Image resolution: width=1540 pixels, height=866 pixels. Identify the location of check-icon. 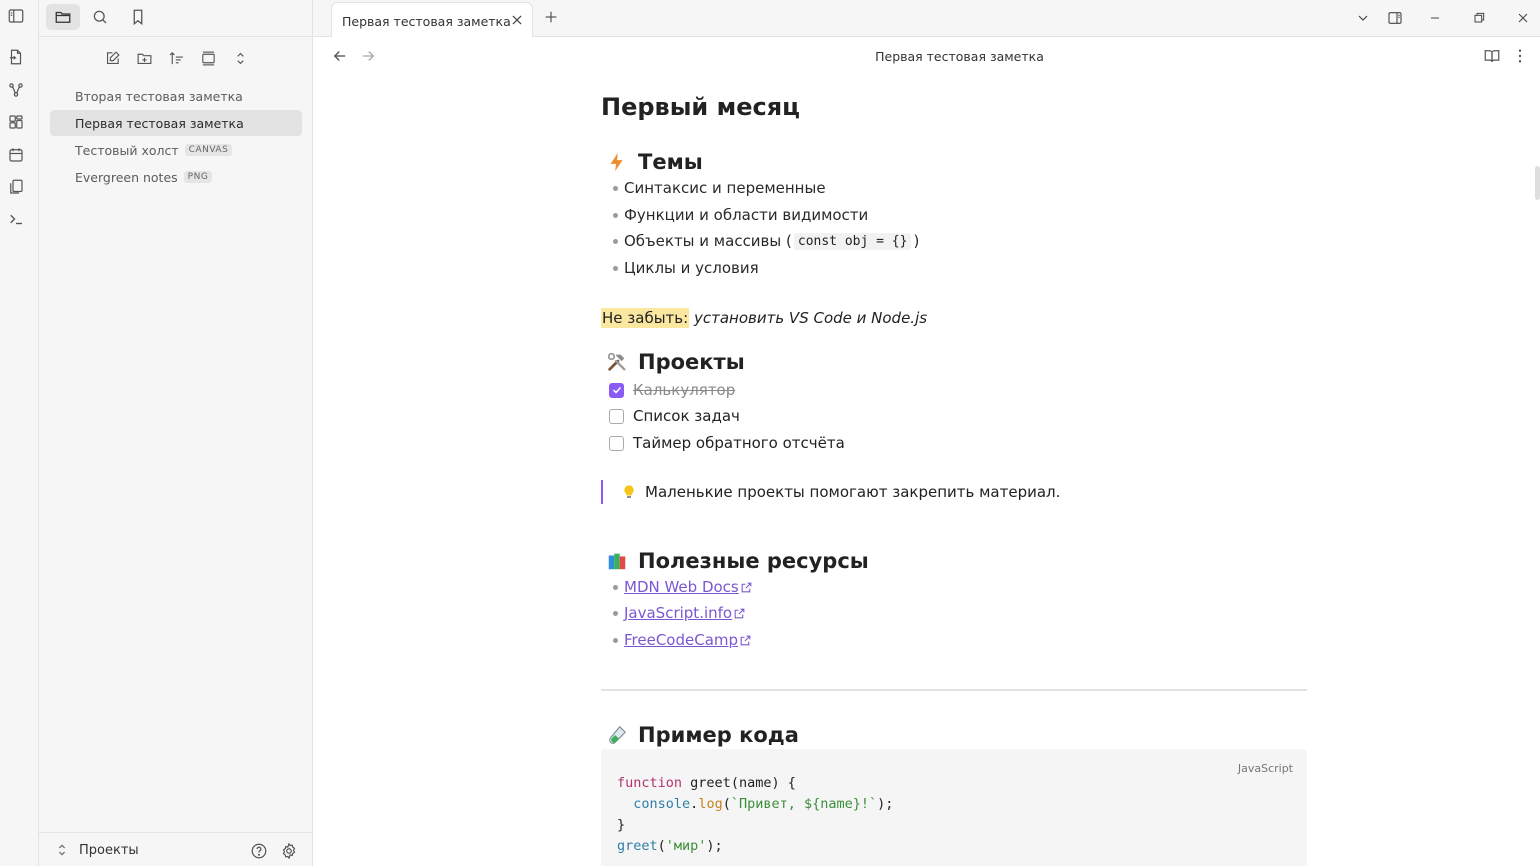
(616, 390).